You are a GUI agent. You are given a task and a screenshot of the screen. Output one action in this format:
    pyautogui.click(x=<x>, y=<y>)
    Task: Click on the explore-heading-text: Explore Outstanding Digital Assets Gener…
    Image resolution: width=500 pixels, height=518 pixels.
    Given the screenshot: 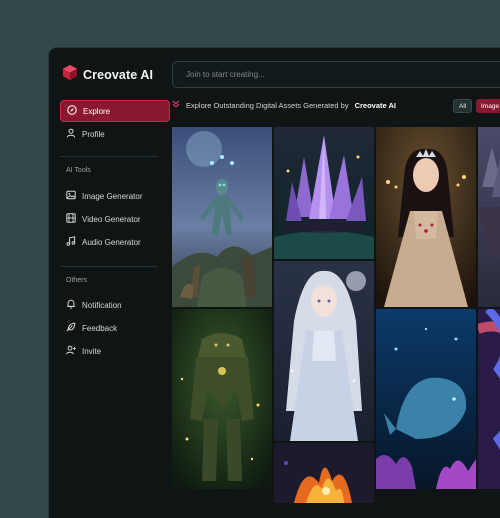 What is the action you would take?
    pyautogui.click(x=267, y=105)
    